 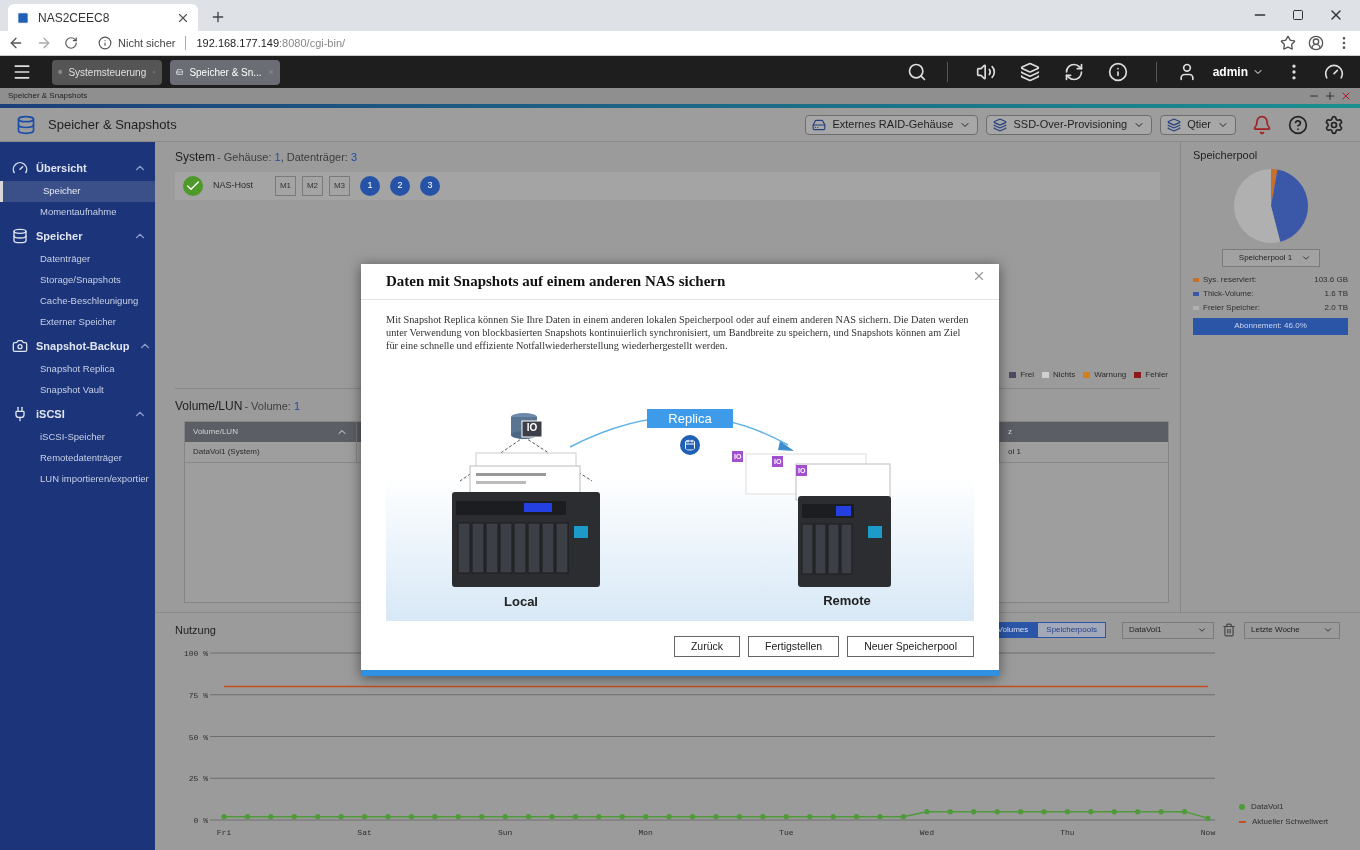 What do you see at coordinates (1270, 326) in the screenshot?
I see `subscription-bar: Abonnement: 46.0%` at bounding box center [1270, 326].